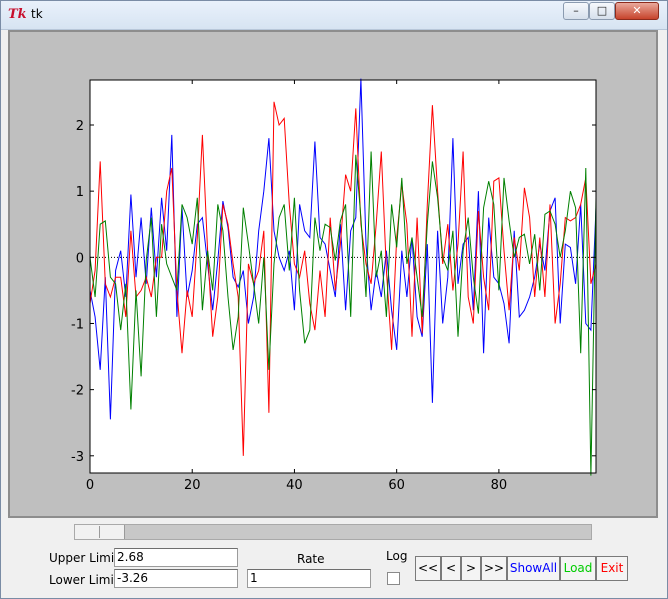 The width and height of the screenshot is (668, 599). I want to click on x-tick-label: 80, so click(499, 485).